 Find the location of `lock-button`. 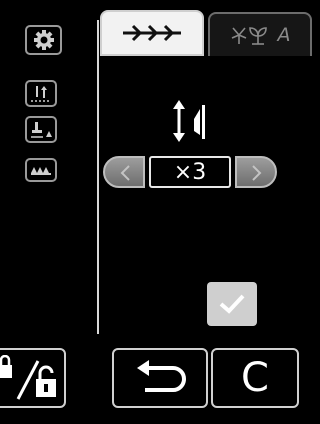

lock-button is located at coordinates (33, 378).